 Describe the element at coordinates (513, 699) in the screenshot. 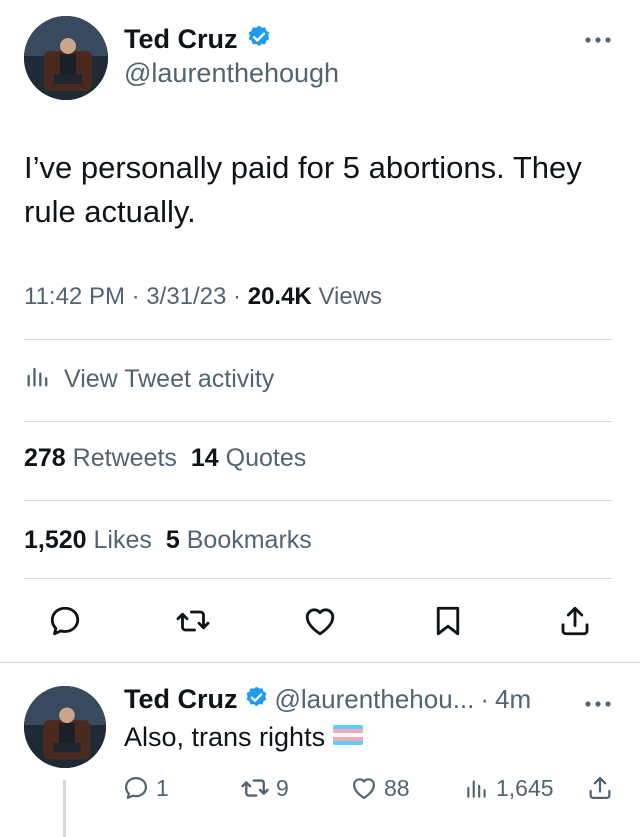

I see `reply-time: 4m` at that location.